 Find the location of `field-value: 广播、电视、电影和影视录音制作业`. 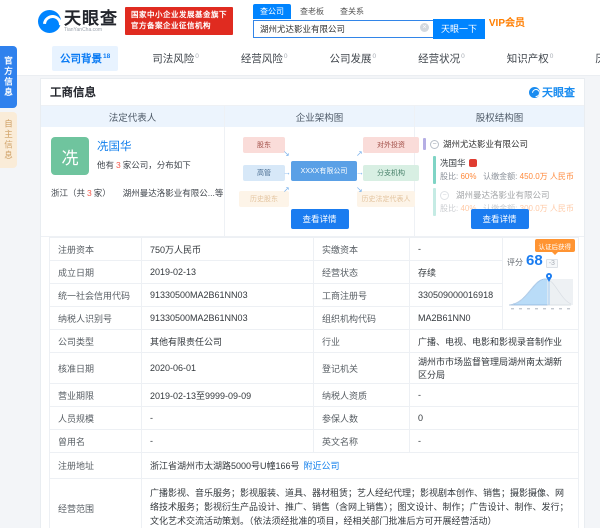

field-value: 广播、电视、电影和影视录音制作业 is located at coordinates (494, 341).